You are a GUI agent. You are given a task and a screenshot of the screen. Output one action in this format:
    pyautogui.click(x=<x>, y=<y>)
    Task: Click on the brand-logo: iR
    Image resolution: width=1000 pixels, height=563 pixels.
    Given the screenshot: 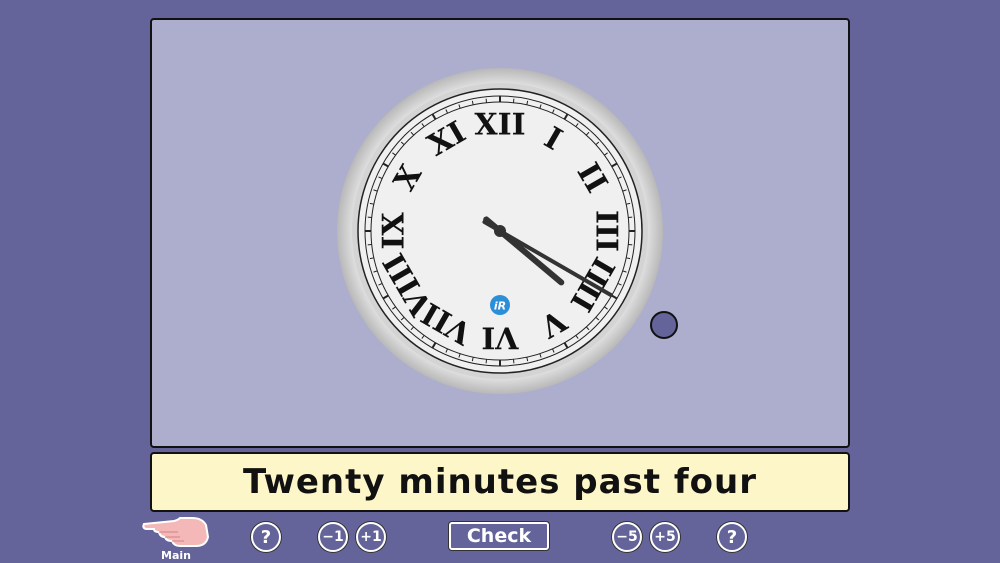 What is the action you would take?
    pyautogui.click(x=500, y=305)
    